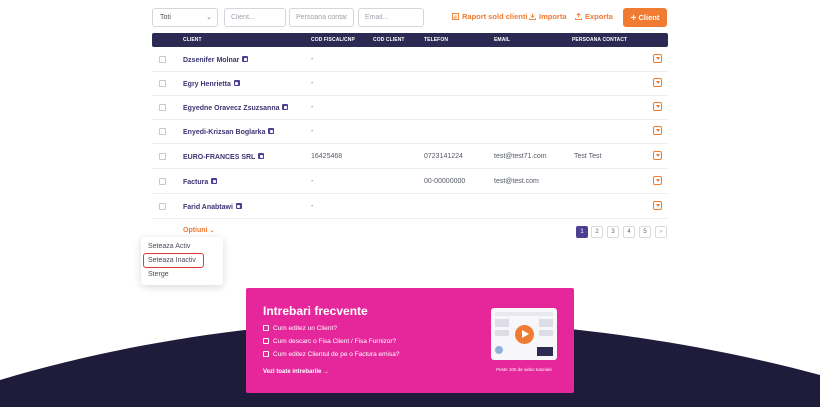  I want to click on status-filter-value: Toti, so click(165, 17).